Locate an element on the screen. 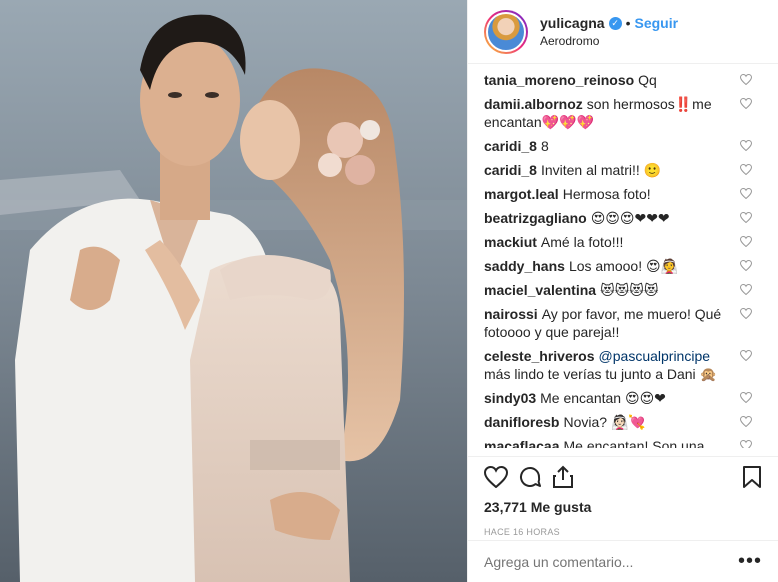  comment-item: tania_moreno_reinoso Qq is located at coordinates (631, 80).